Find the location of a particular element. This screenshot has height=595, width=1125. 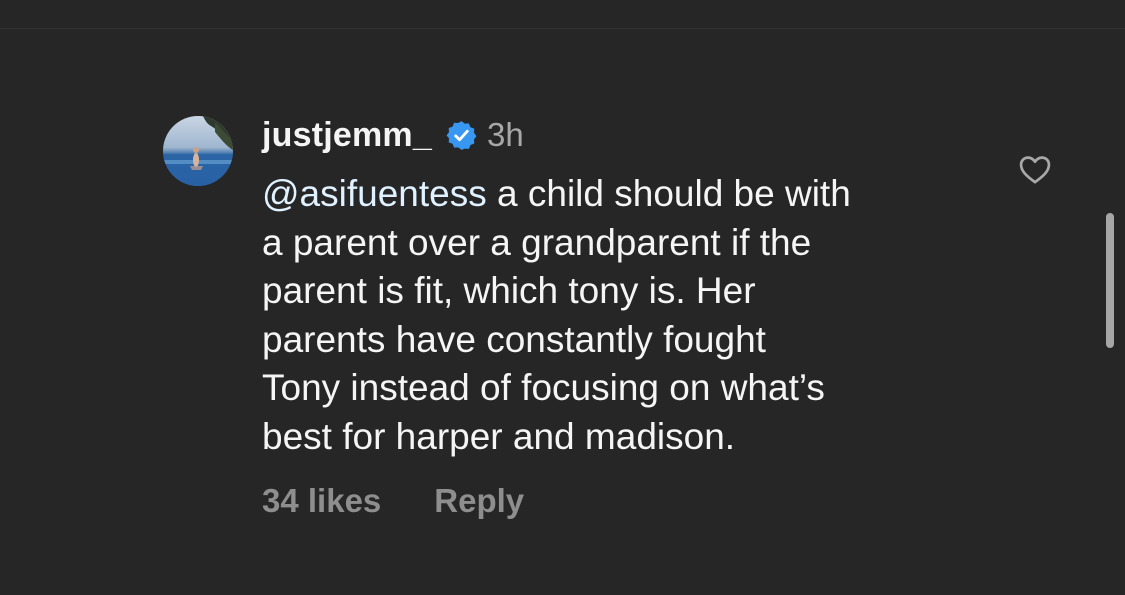

heart-outline-icon is located at coordinates (1035, 170).